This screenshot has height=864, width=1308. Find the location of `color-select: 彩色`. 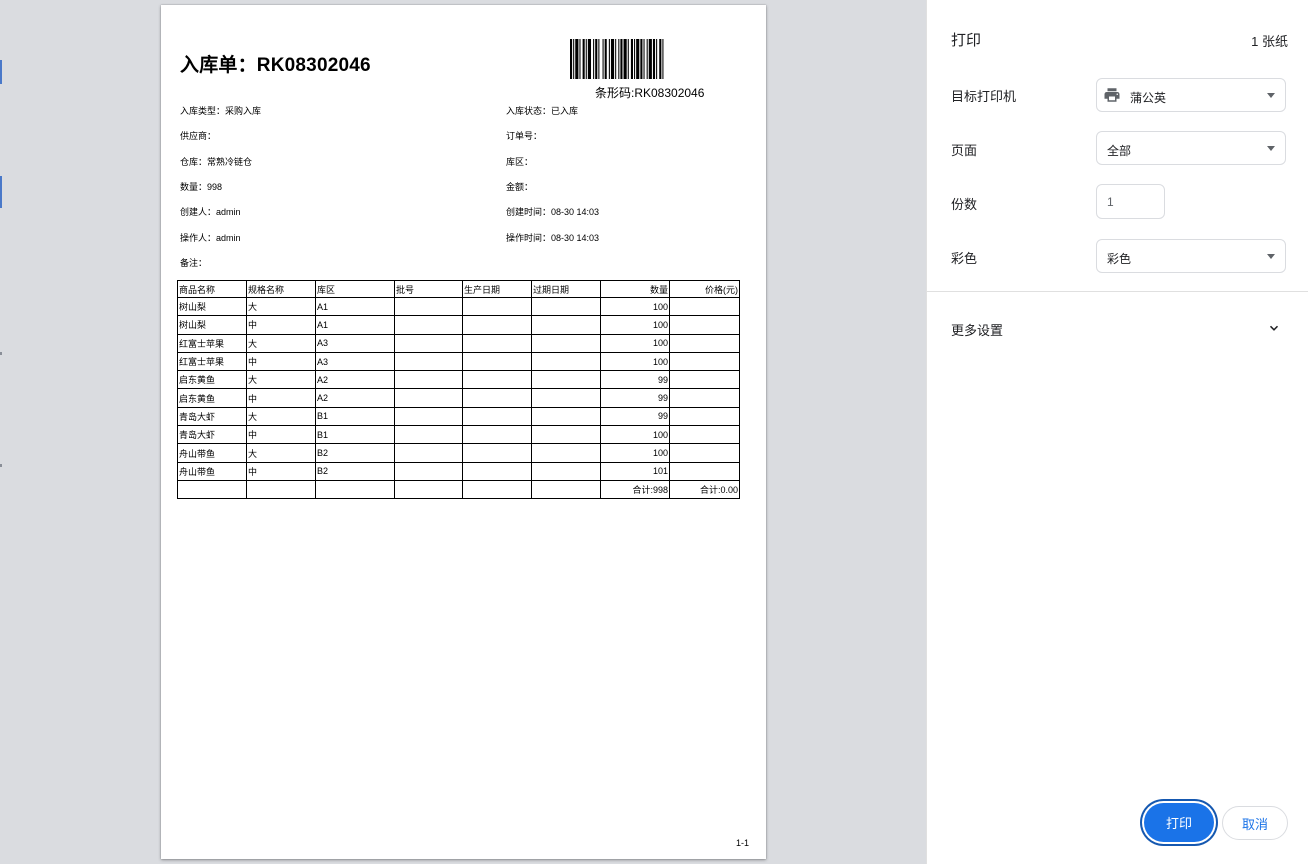

color-select: 彩色 is located at coordinates (1191, 256).